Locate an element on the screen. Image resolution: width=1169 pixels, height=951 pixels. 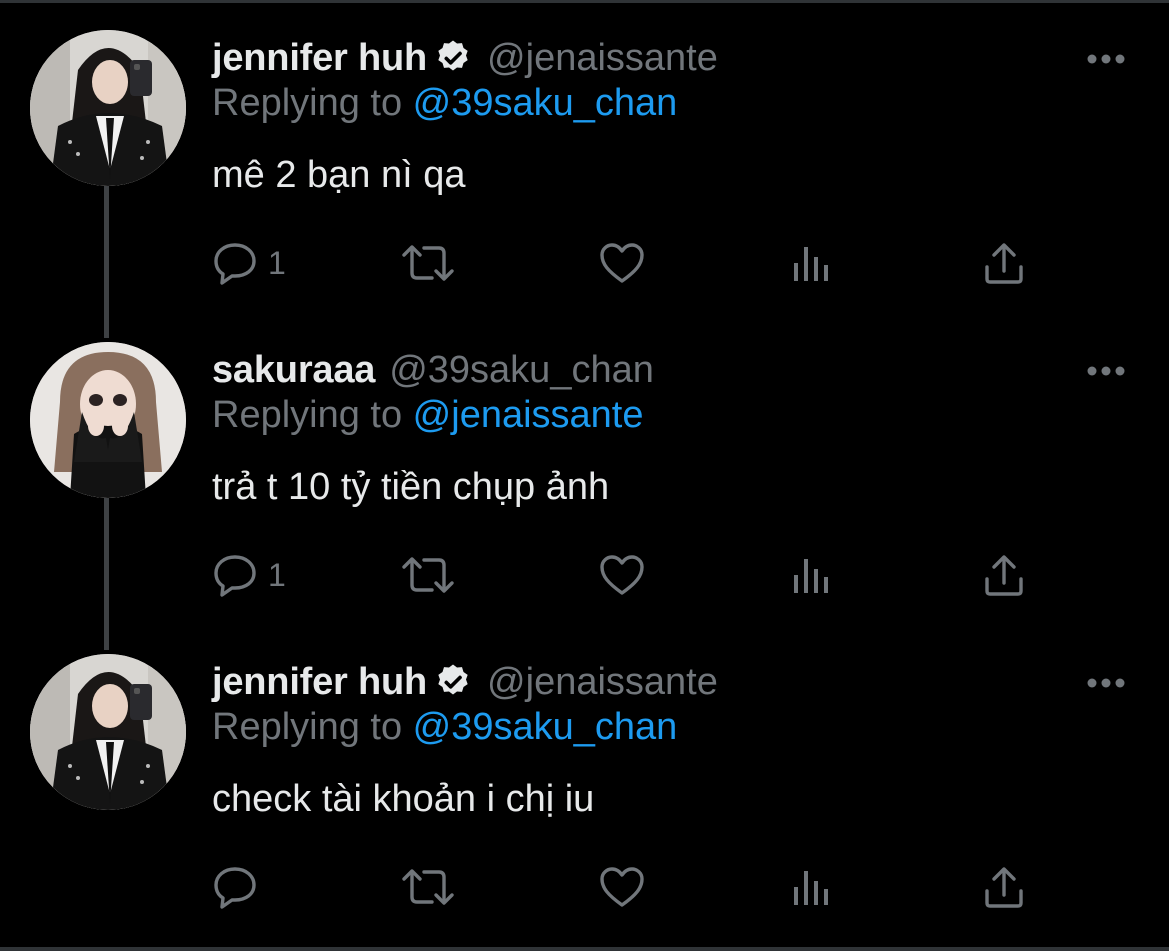
tweet-text: check tài khoản i chị iu is located at coordinates (403, 799).